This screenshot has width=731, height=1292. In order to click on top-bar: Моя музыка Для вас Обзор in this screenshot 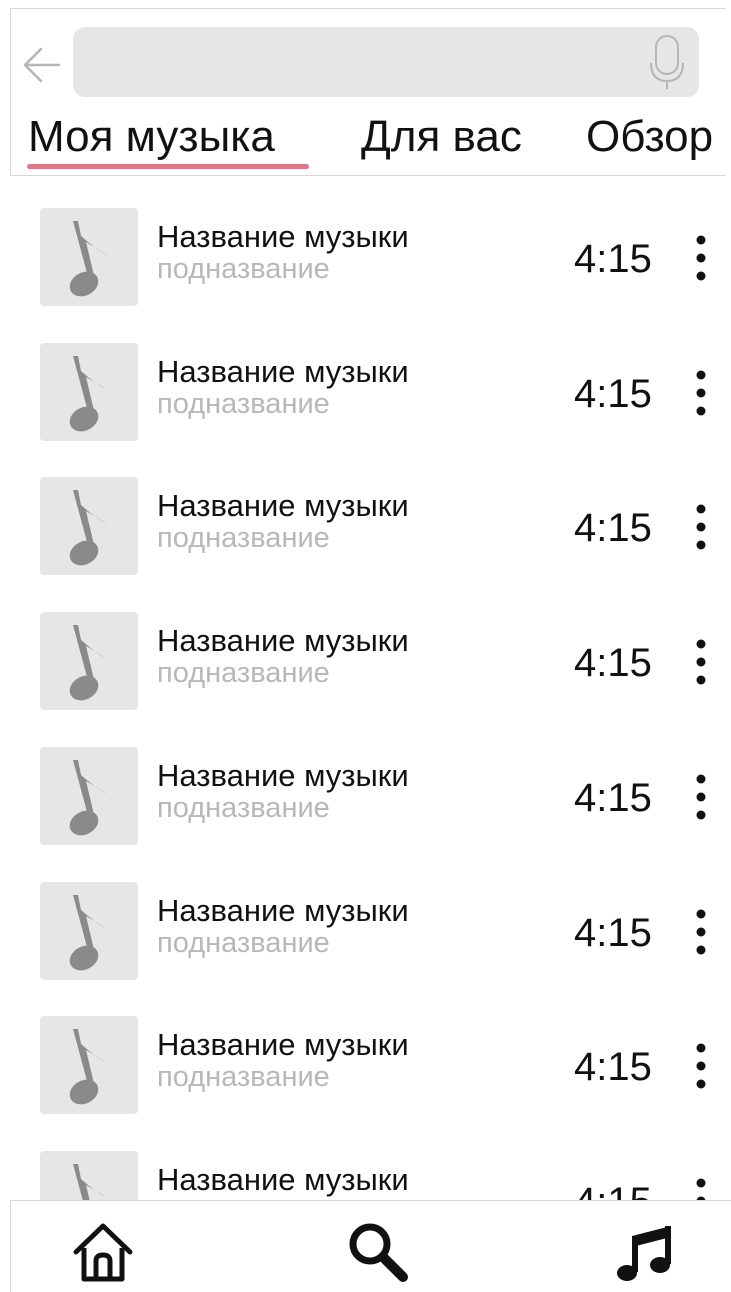, I will do `click(368, 92)`.